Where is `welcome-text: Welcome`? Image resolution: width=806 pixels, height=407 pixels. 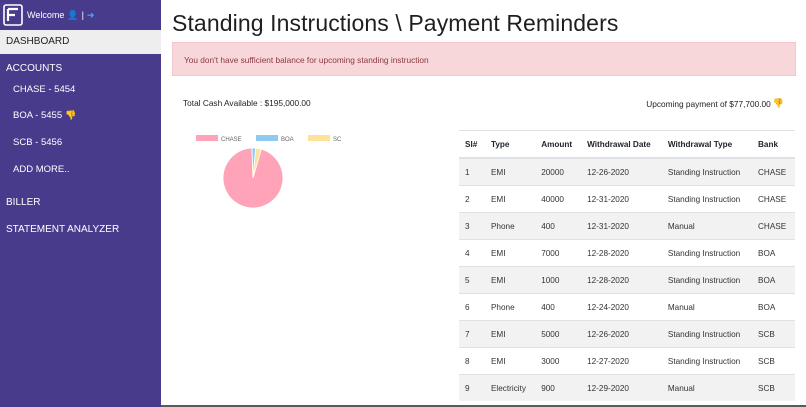
welcome-text: Welcome is located at coordinates (46, 15).